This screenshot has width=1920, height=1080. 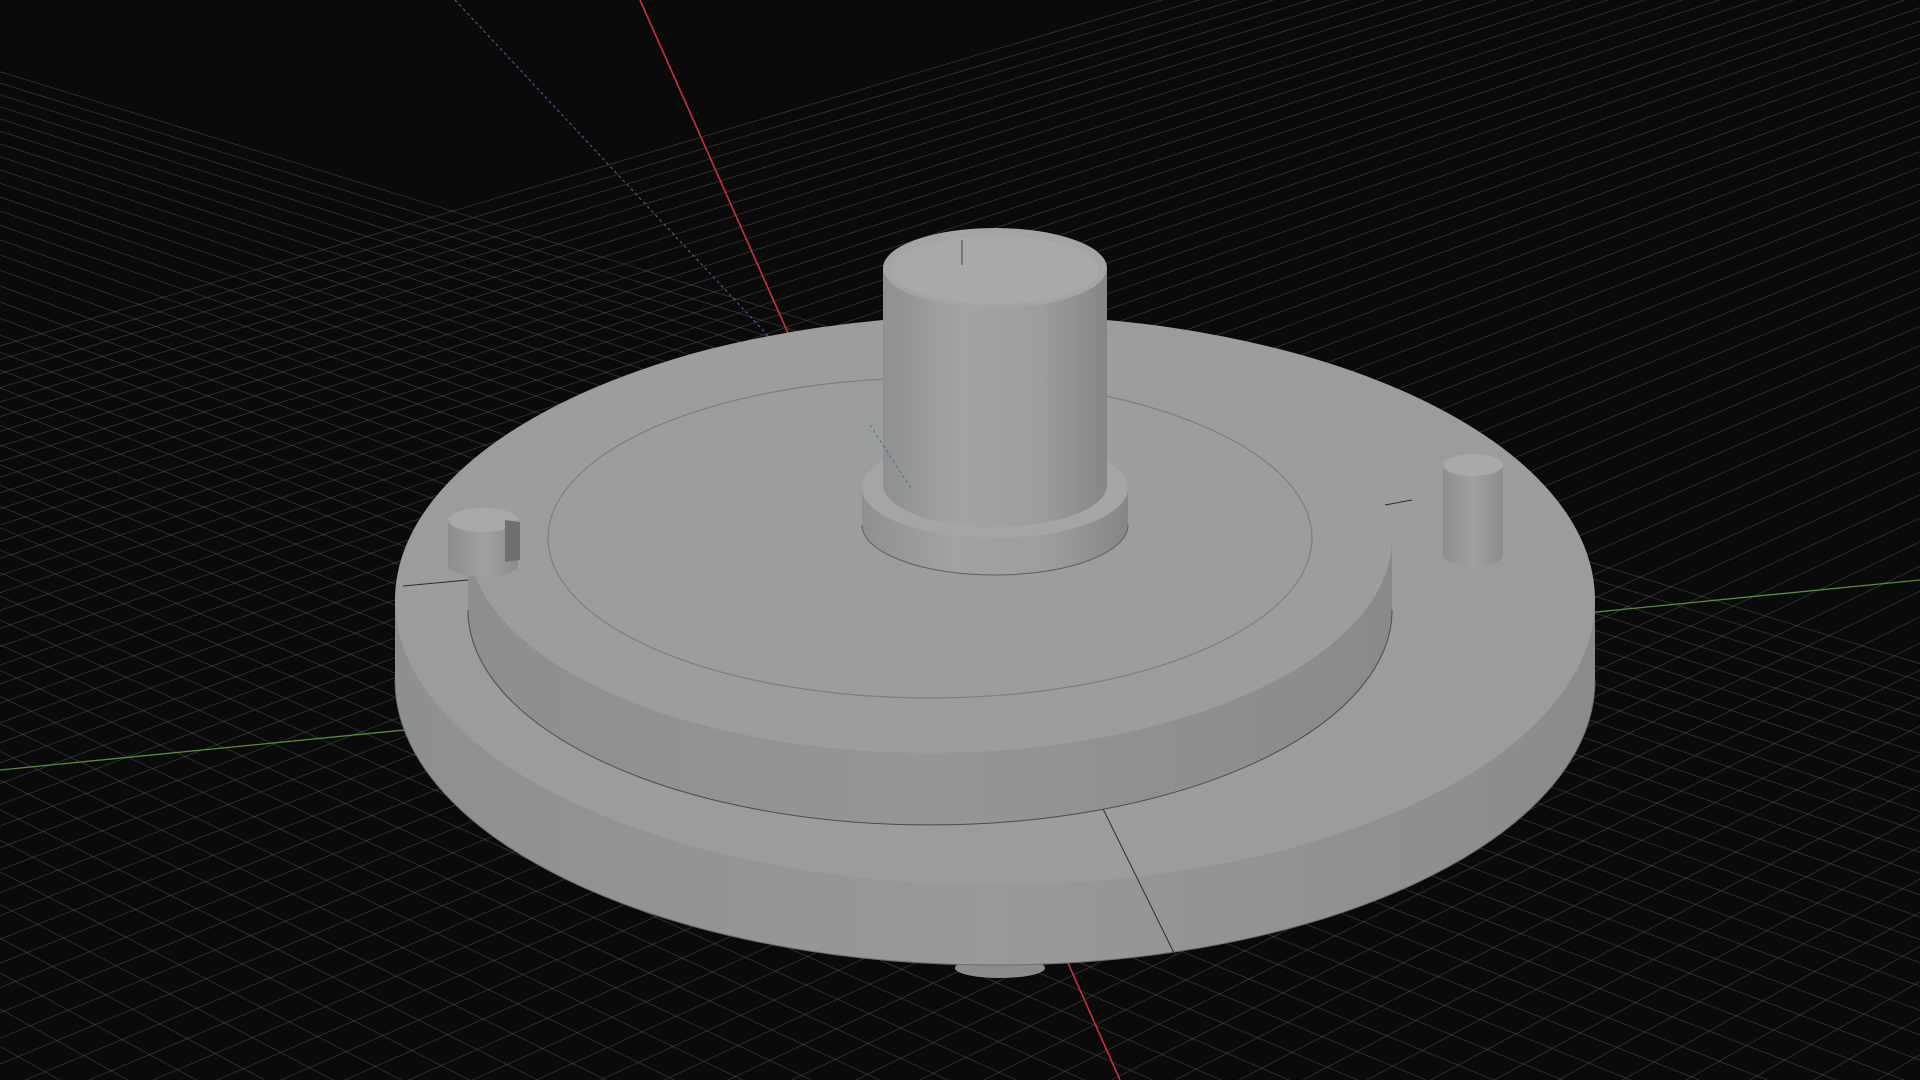 What do you see at coordinates (484, 542) in the screenshot?
I see `pin-left` at bounding box center [484, 542].